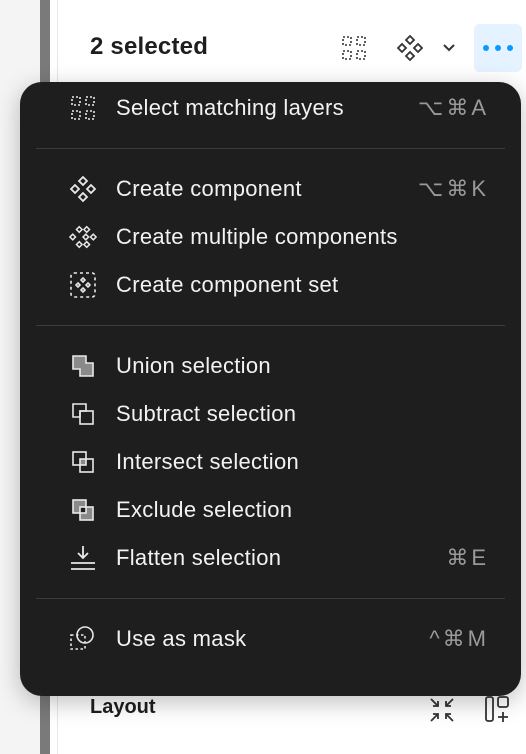 The image size is (526, 754). What do you see at coordinates (181, 638) in the screenshot?
I see `menu-item-label: Use as mask` at bounding box center [181, 638].